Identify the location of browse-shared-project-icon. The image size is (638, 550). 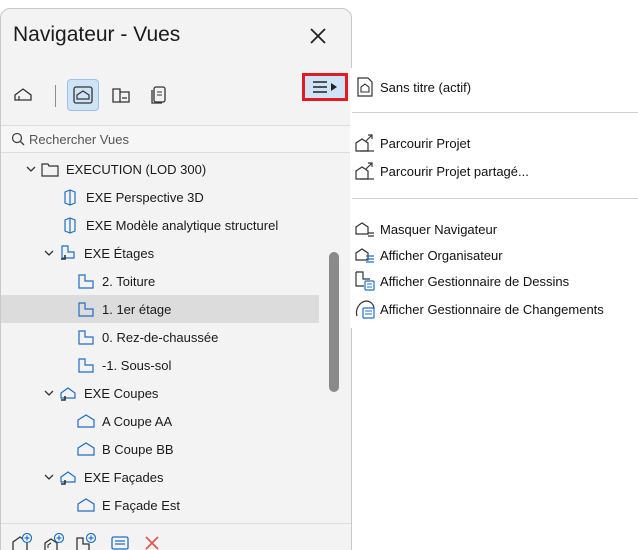
(364, 171).